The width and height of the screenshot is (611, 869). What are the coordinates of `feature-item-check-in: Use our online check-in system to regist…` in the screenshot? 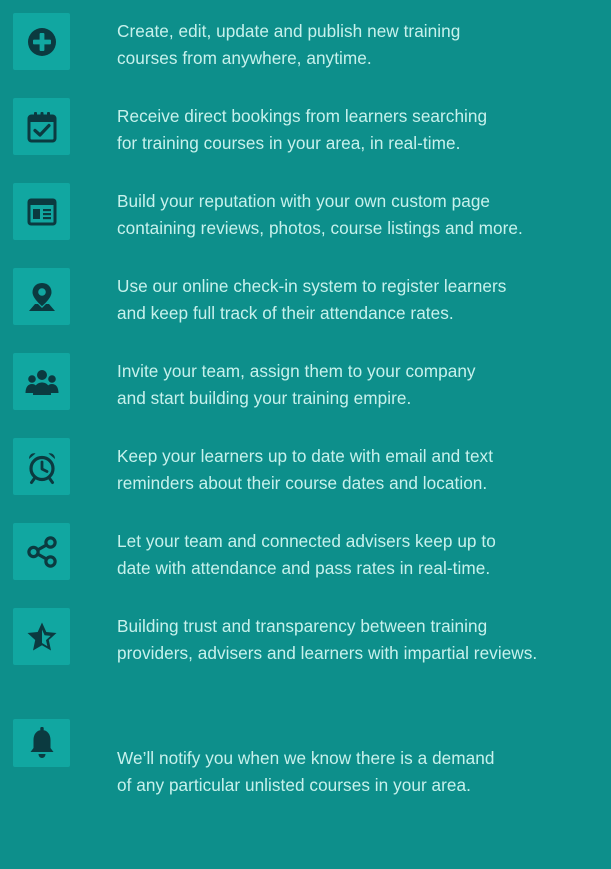 It's located at (305, 306).